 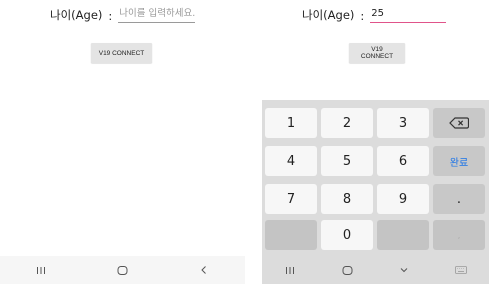 I want to click on back-button, so click(x=204, y=270).